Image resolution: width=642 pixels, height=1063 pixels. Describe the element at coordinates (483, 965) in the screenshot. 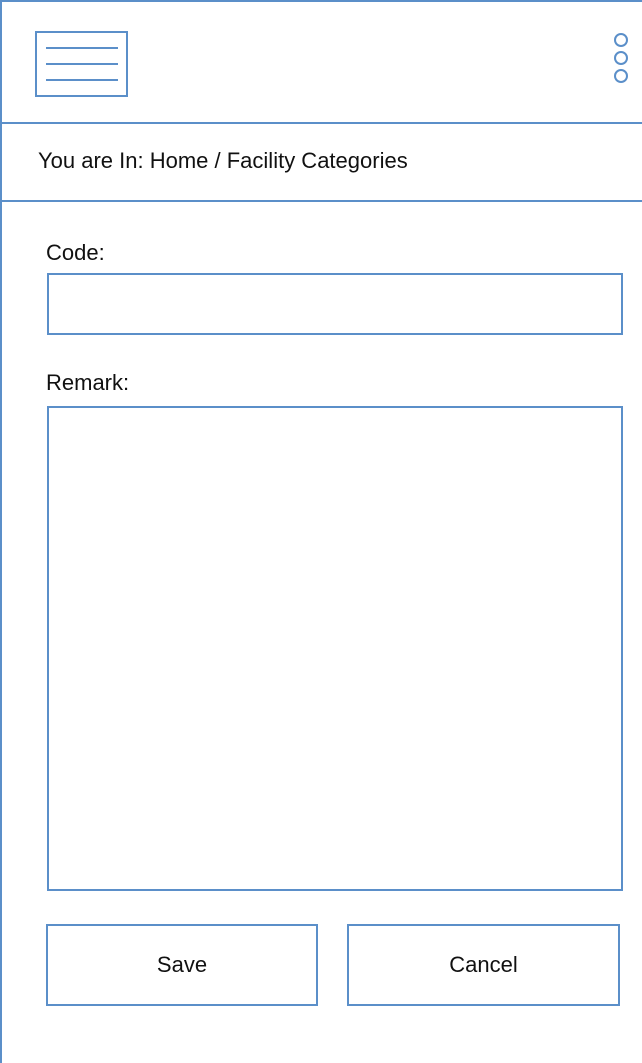

I see `cancel-button: Cancel` at that location.